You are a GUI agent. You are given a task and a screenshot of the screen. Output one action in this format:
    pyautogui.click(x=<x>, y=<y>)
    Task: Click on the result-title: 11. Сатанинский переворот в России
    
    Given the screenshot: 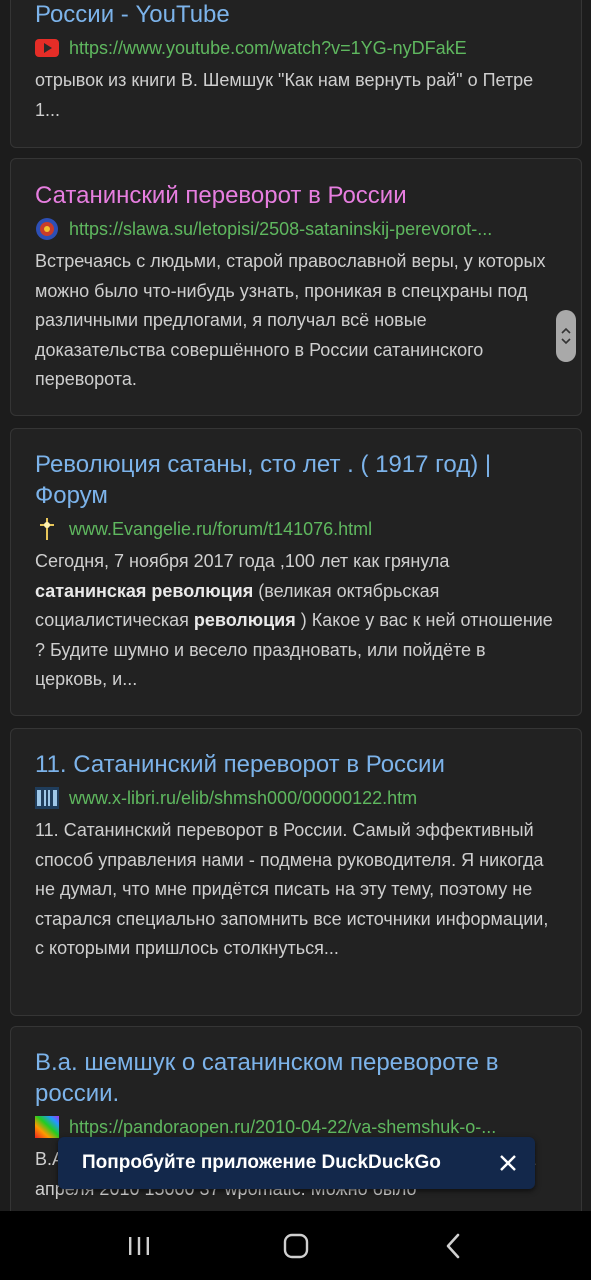 What is the action you would take?
    pyautogui.click(x=296, y=764)
    